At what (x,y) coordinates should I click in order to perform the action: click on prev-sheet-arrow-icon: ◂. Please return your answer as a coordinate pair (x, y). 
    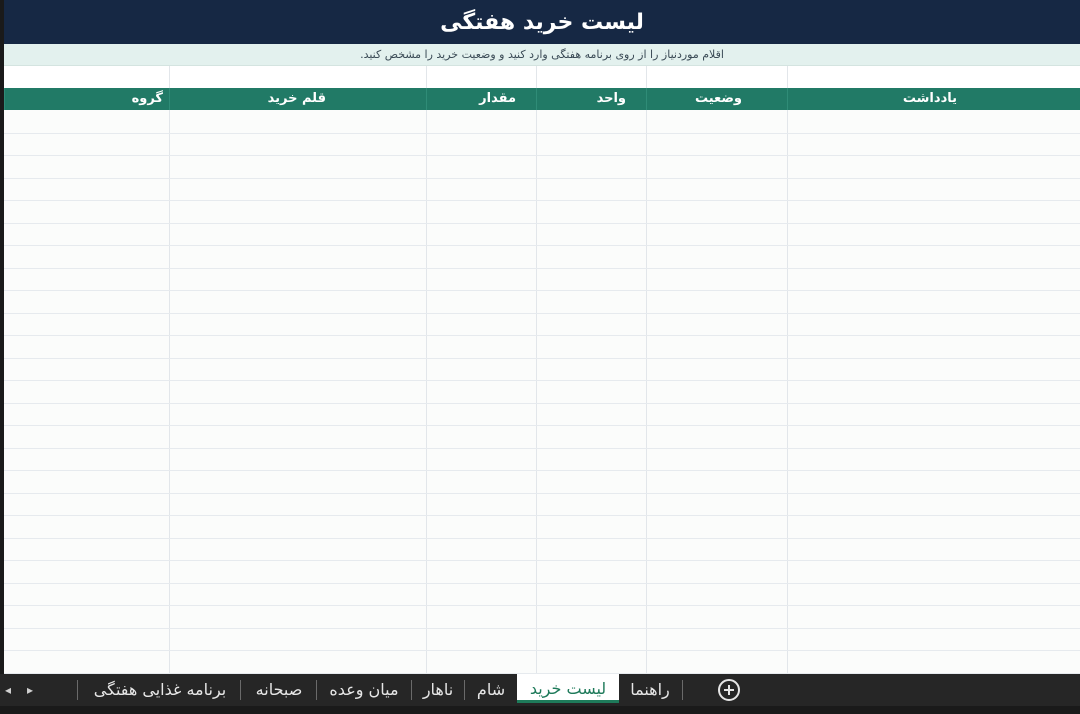
    Looking at the image, I should click on (8, 690).